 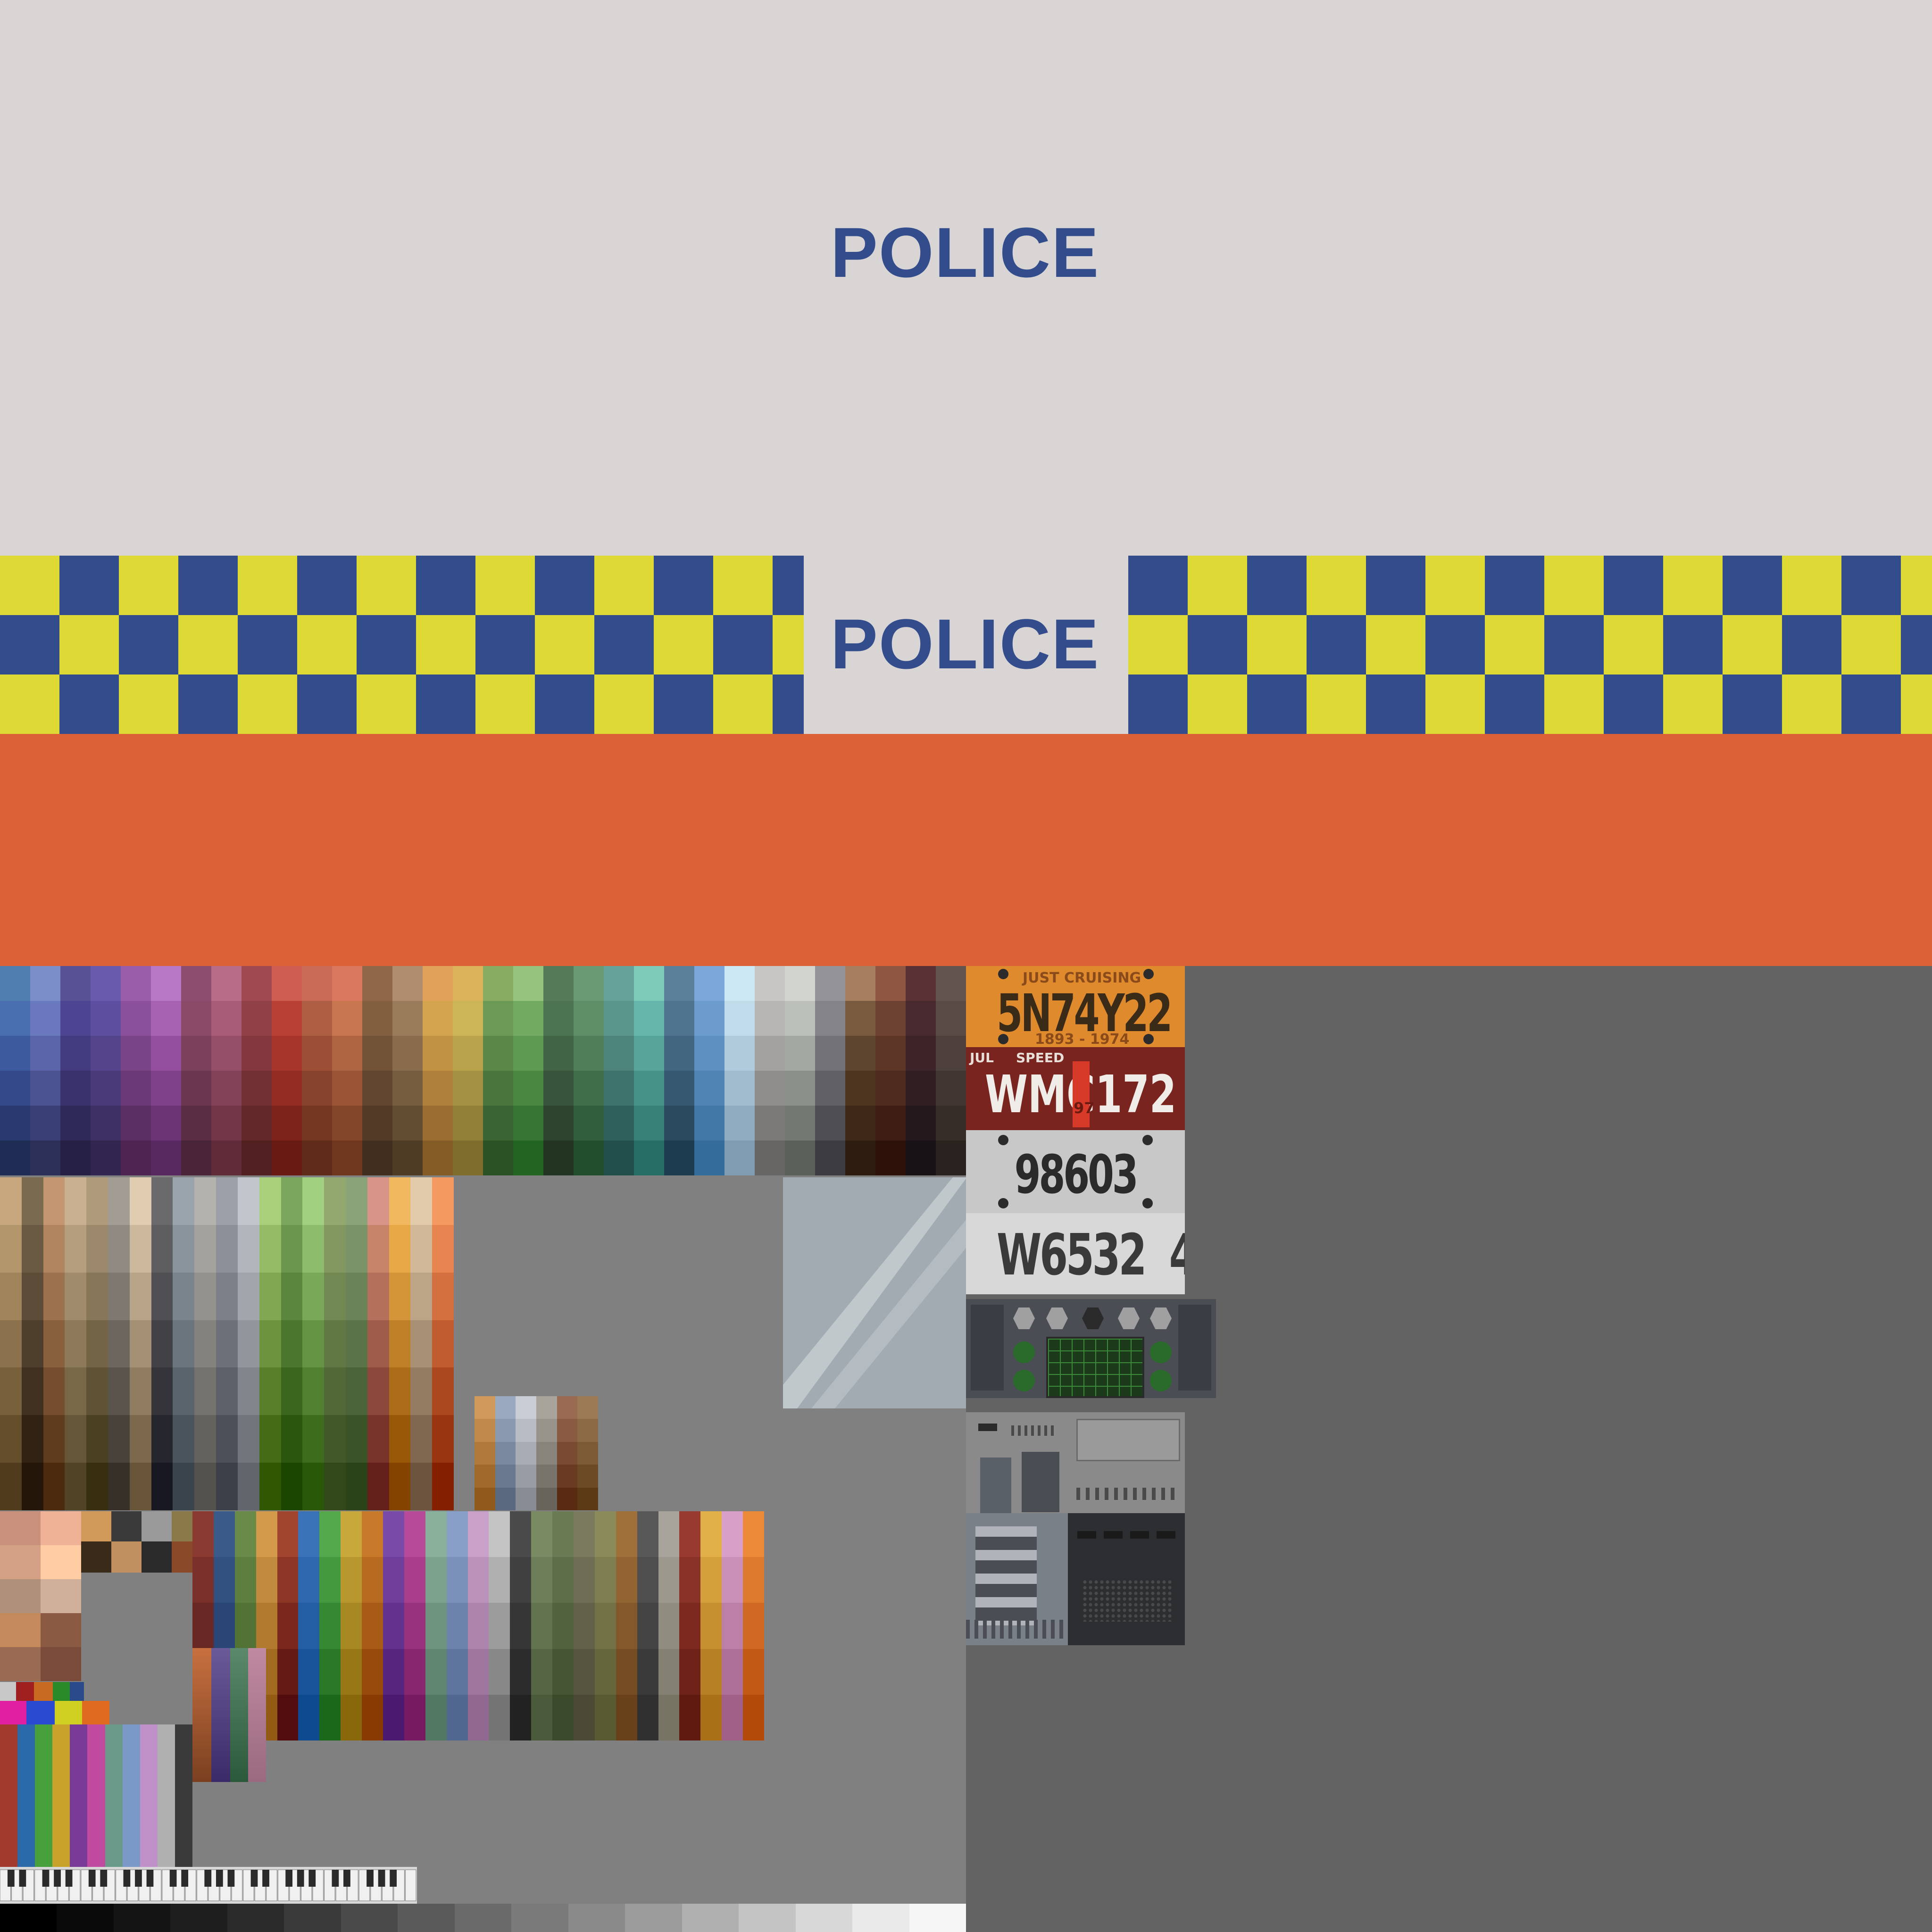 What do you see at coordinates (1076, 1006) in the screenshot?
I see `plate-orange: JUST CRUISING 5N74Y22 1893 - 1974` at bounding box center [1076, 1006].